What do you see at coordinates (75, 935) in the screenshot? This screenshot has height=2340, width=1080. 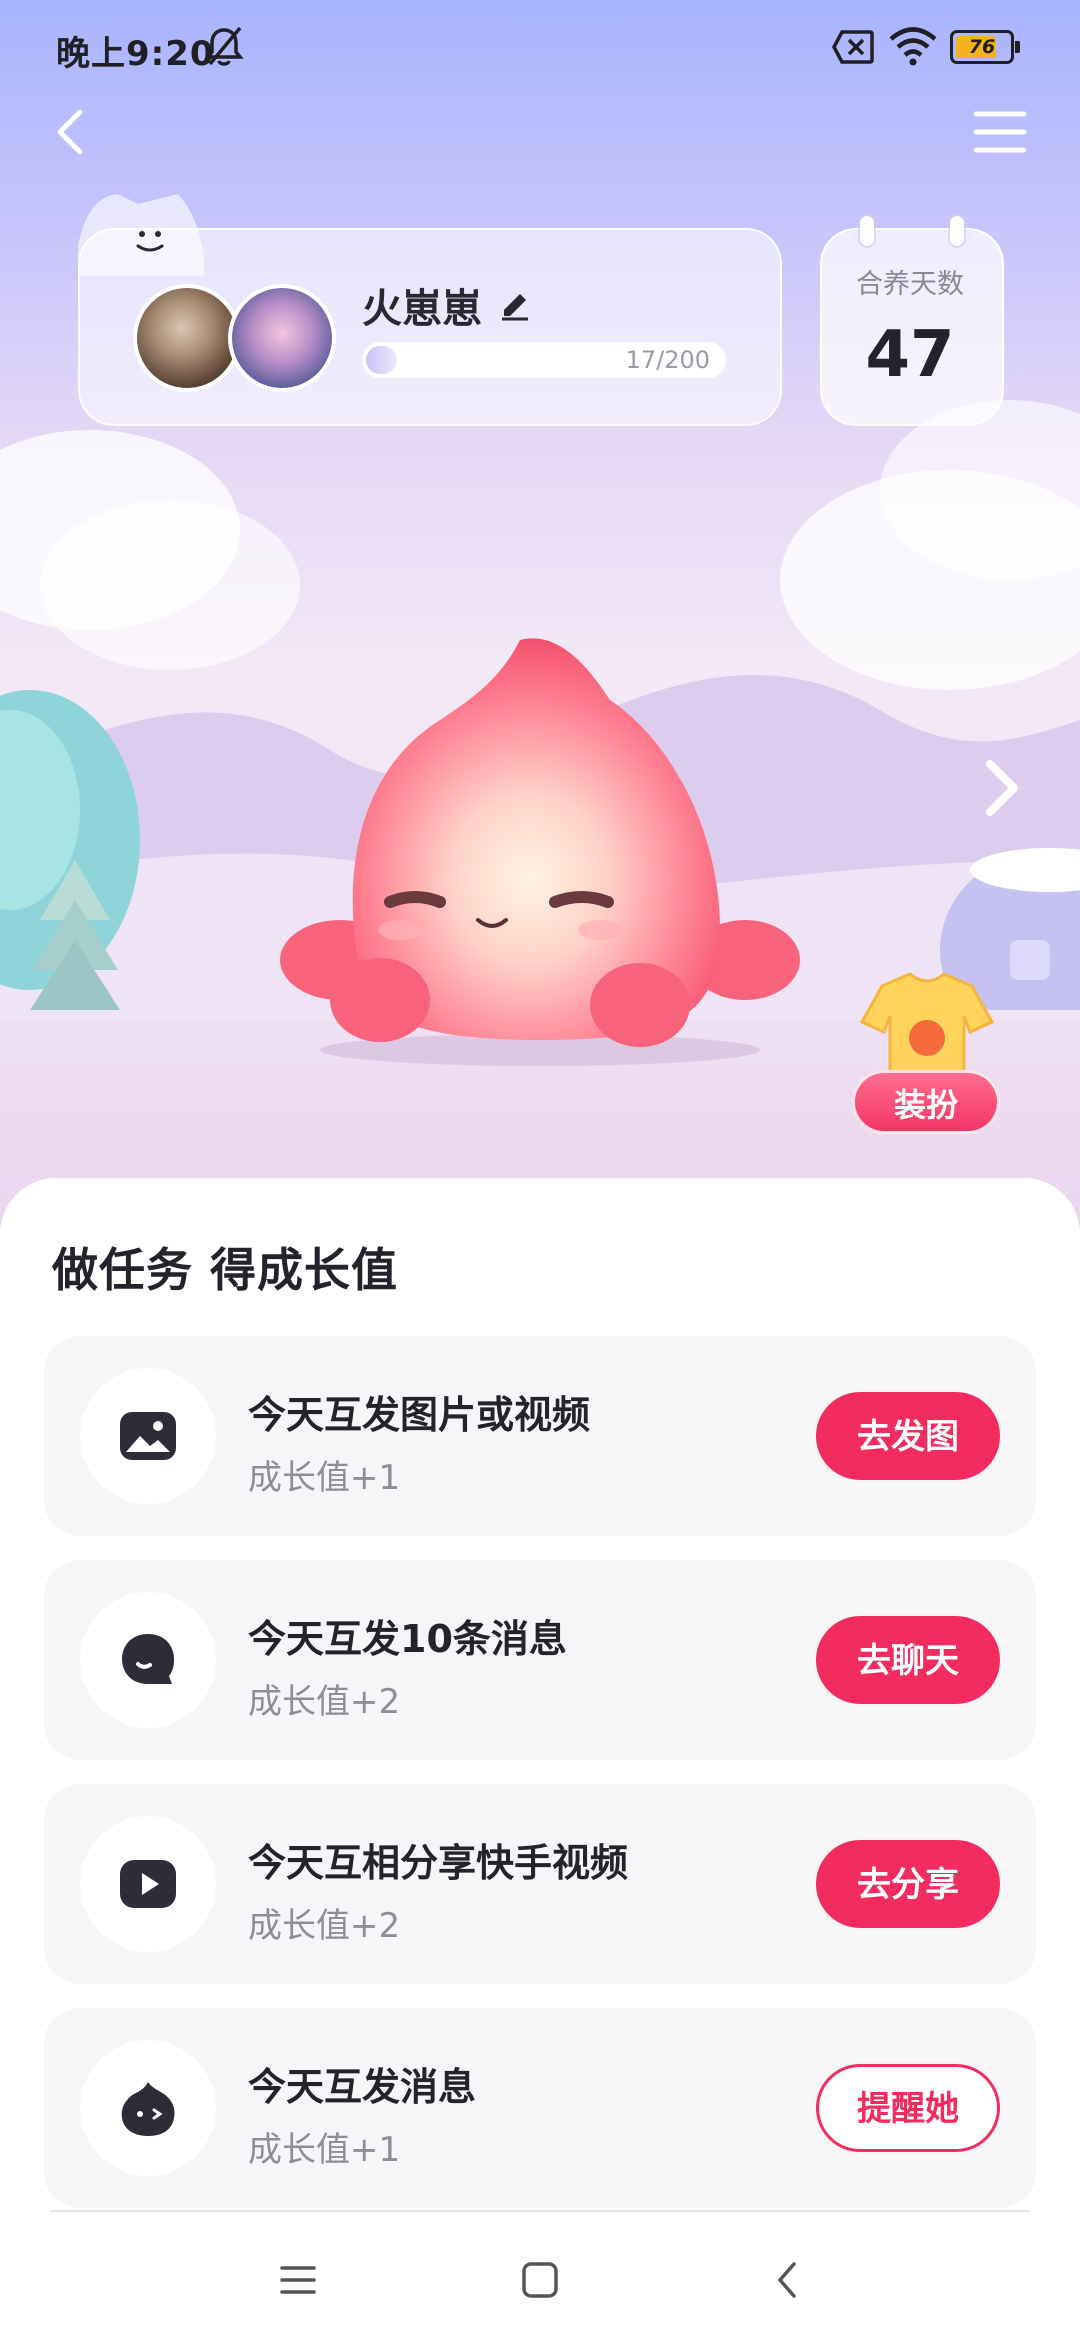 I see `pine-tree-decoration` at bounding box center [75, 935].